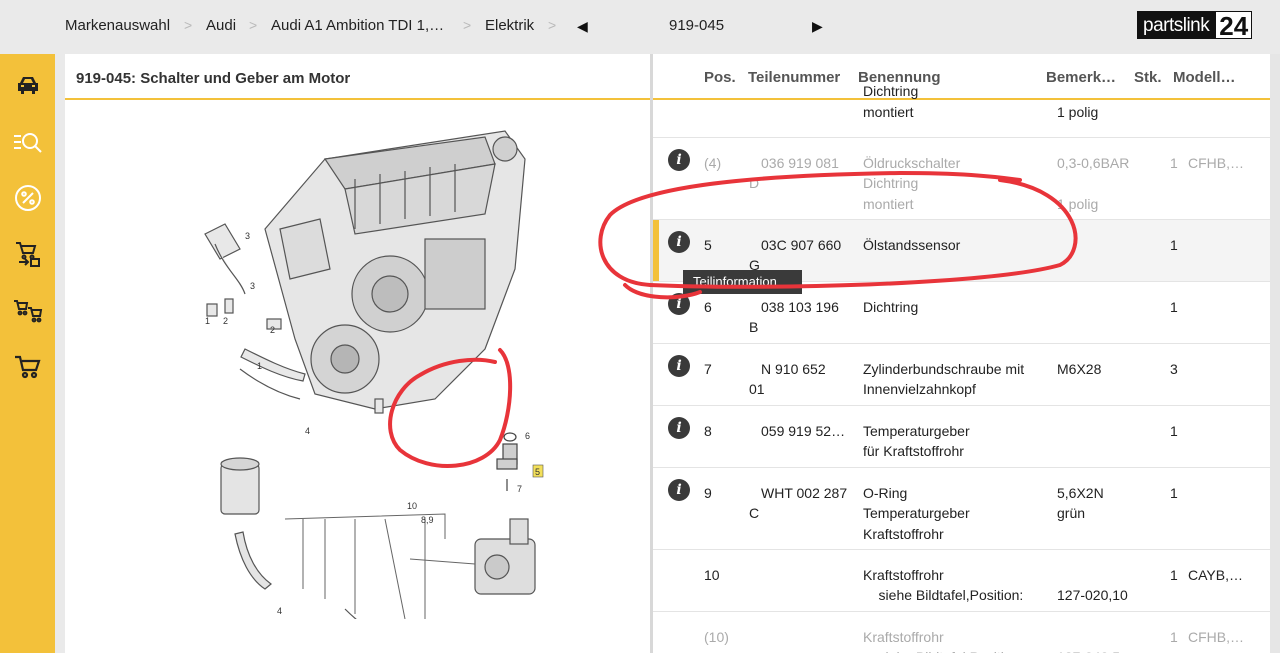 The image size is (1280, 653). What do you see at coordinates (395, 270) in the screenshot?
I see `engine-block-drawing` at bounding box center [395, 270].